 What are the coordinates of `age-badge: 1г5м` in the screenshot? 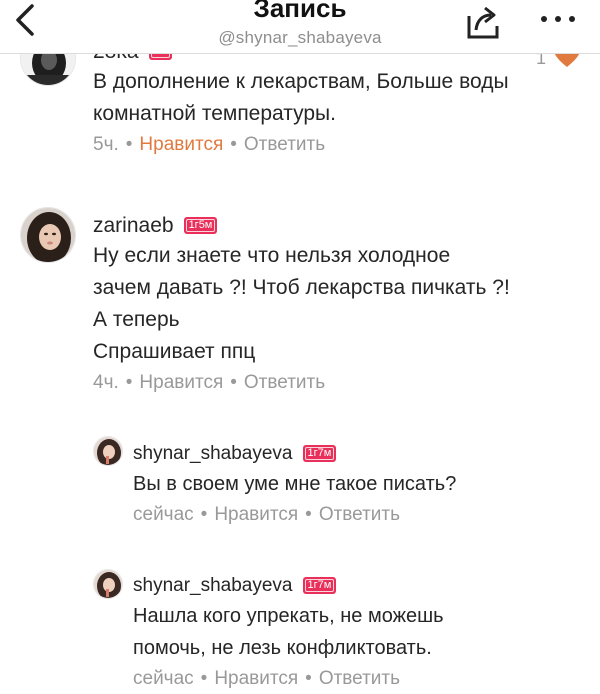 It's located at (200, 225).